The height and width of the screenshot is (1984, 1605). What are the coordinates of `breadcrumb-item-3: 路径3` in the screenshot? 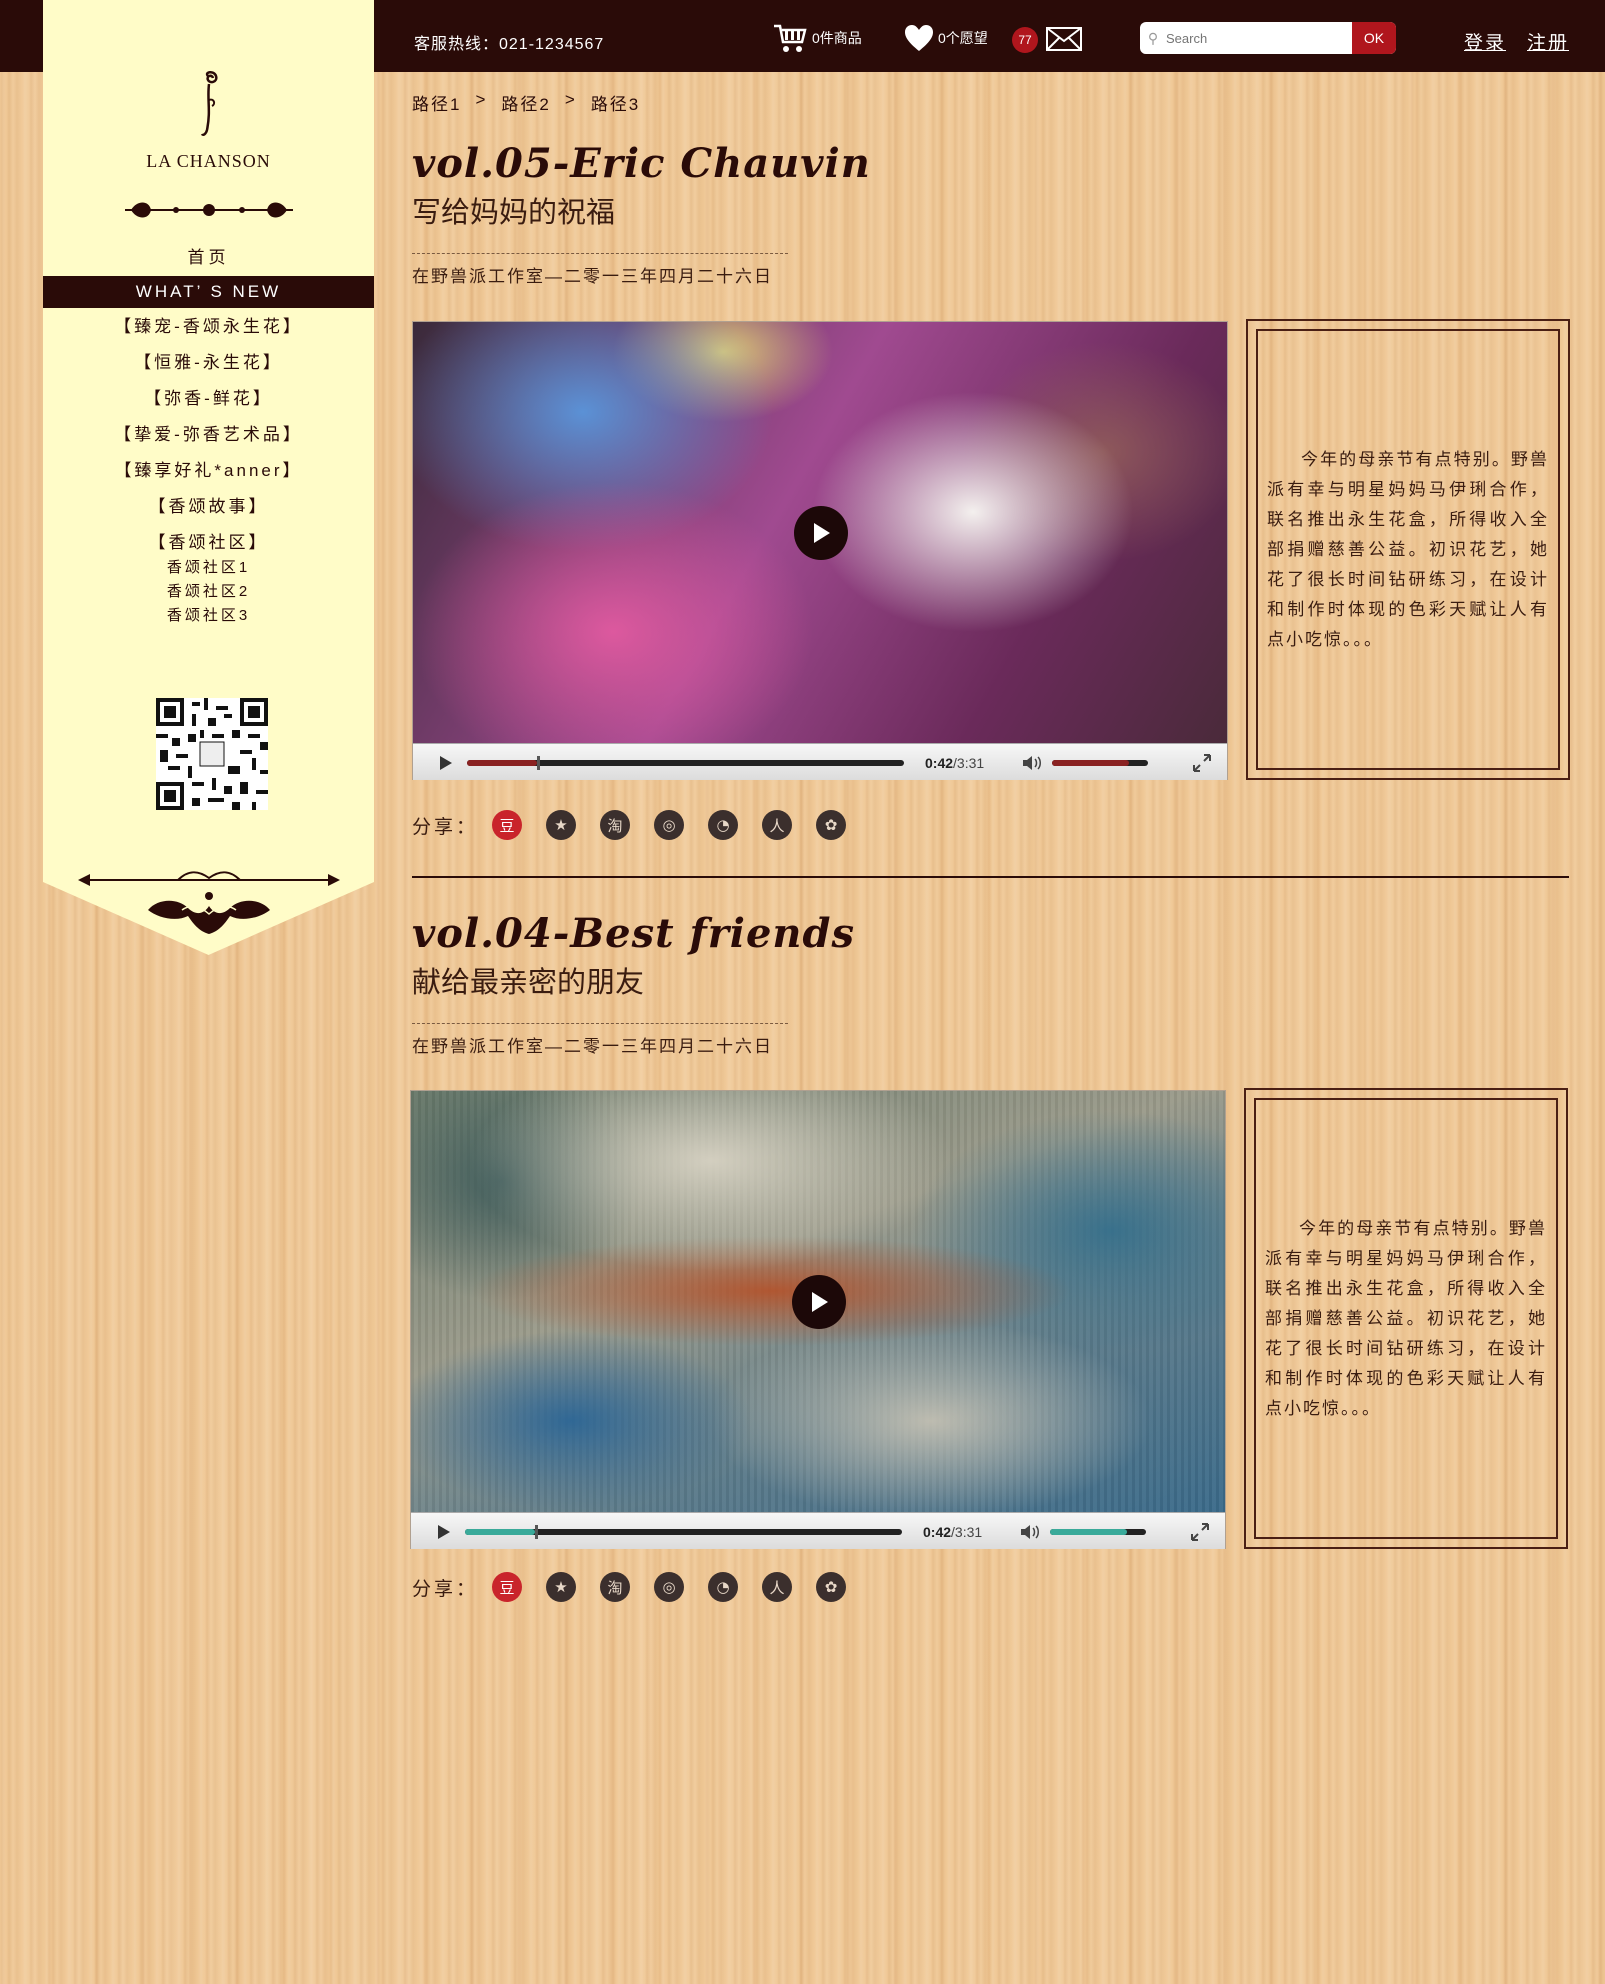 It's located at (615, 102).